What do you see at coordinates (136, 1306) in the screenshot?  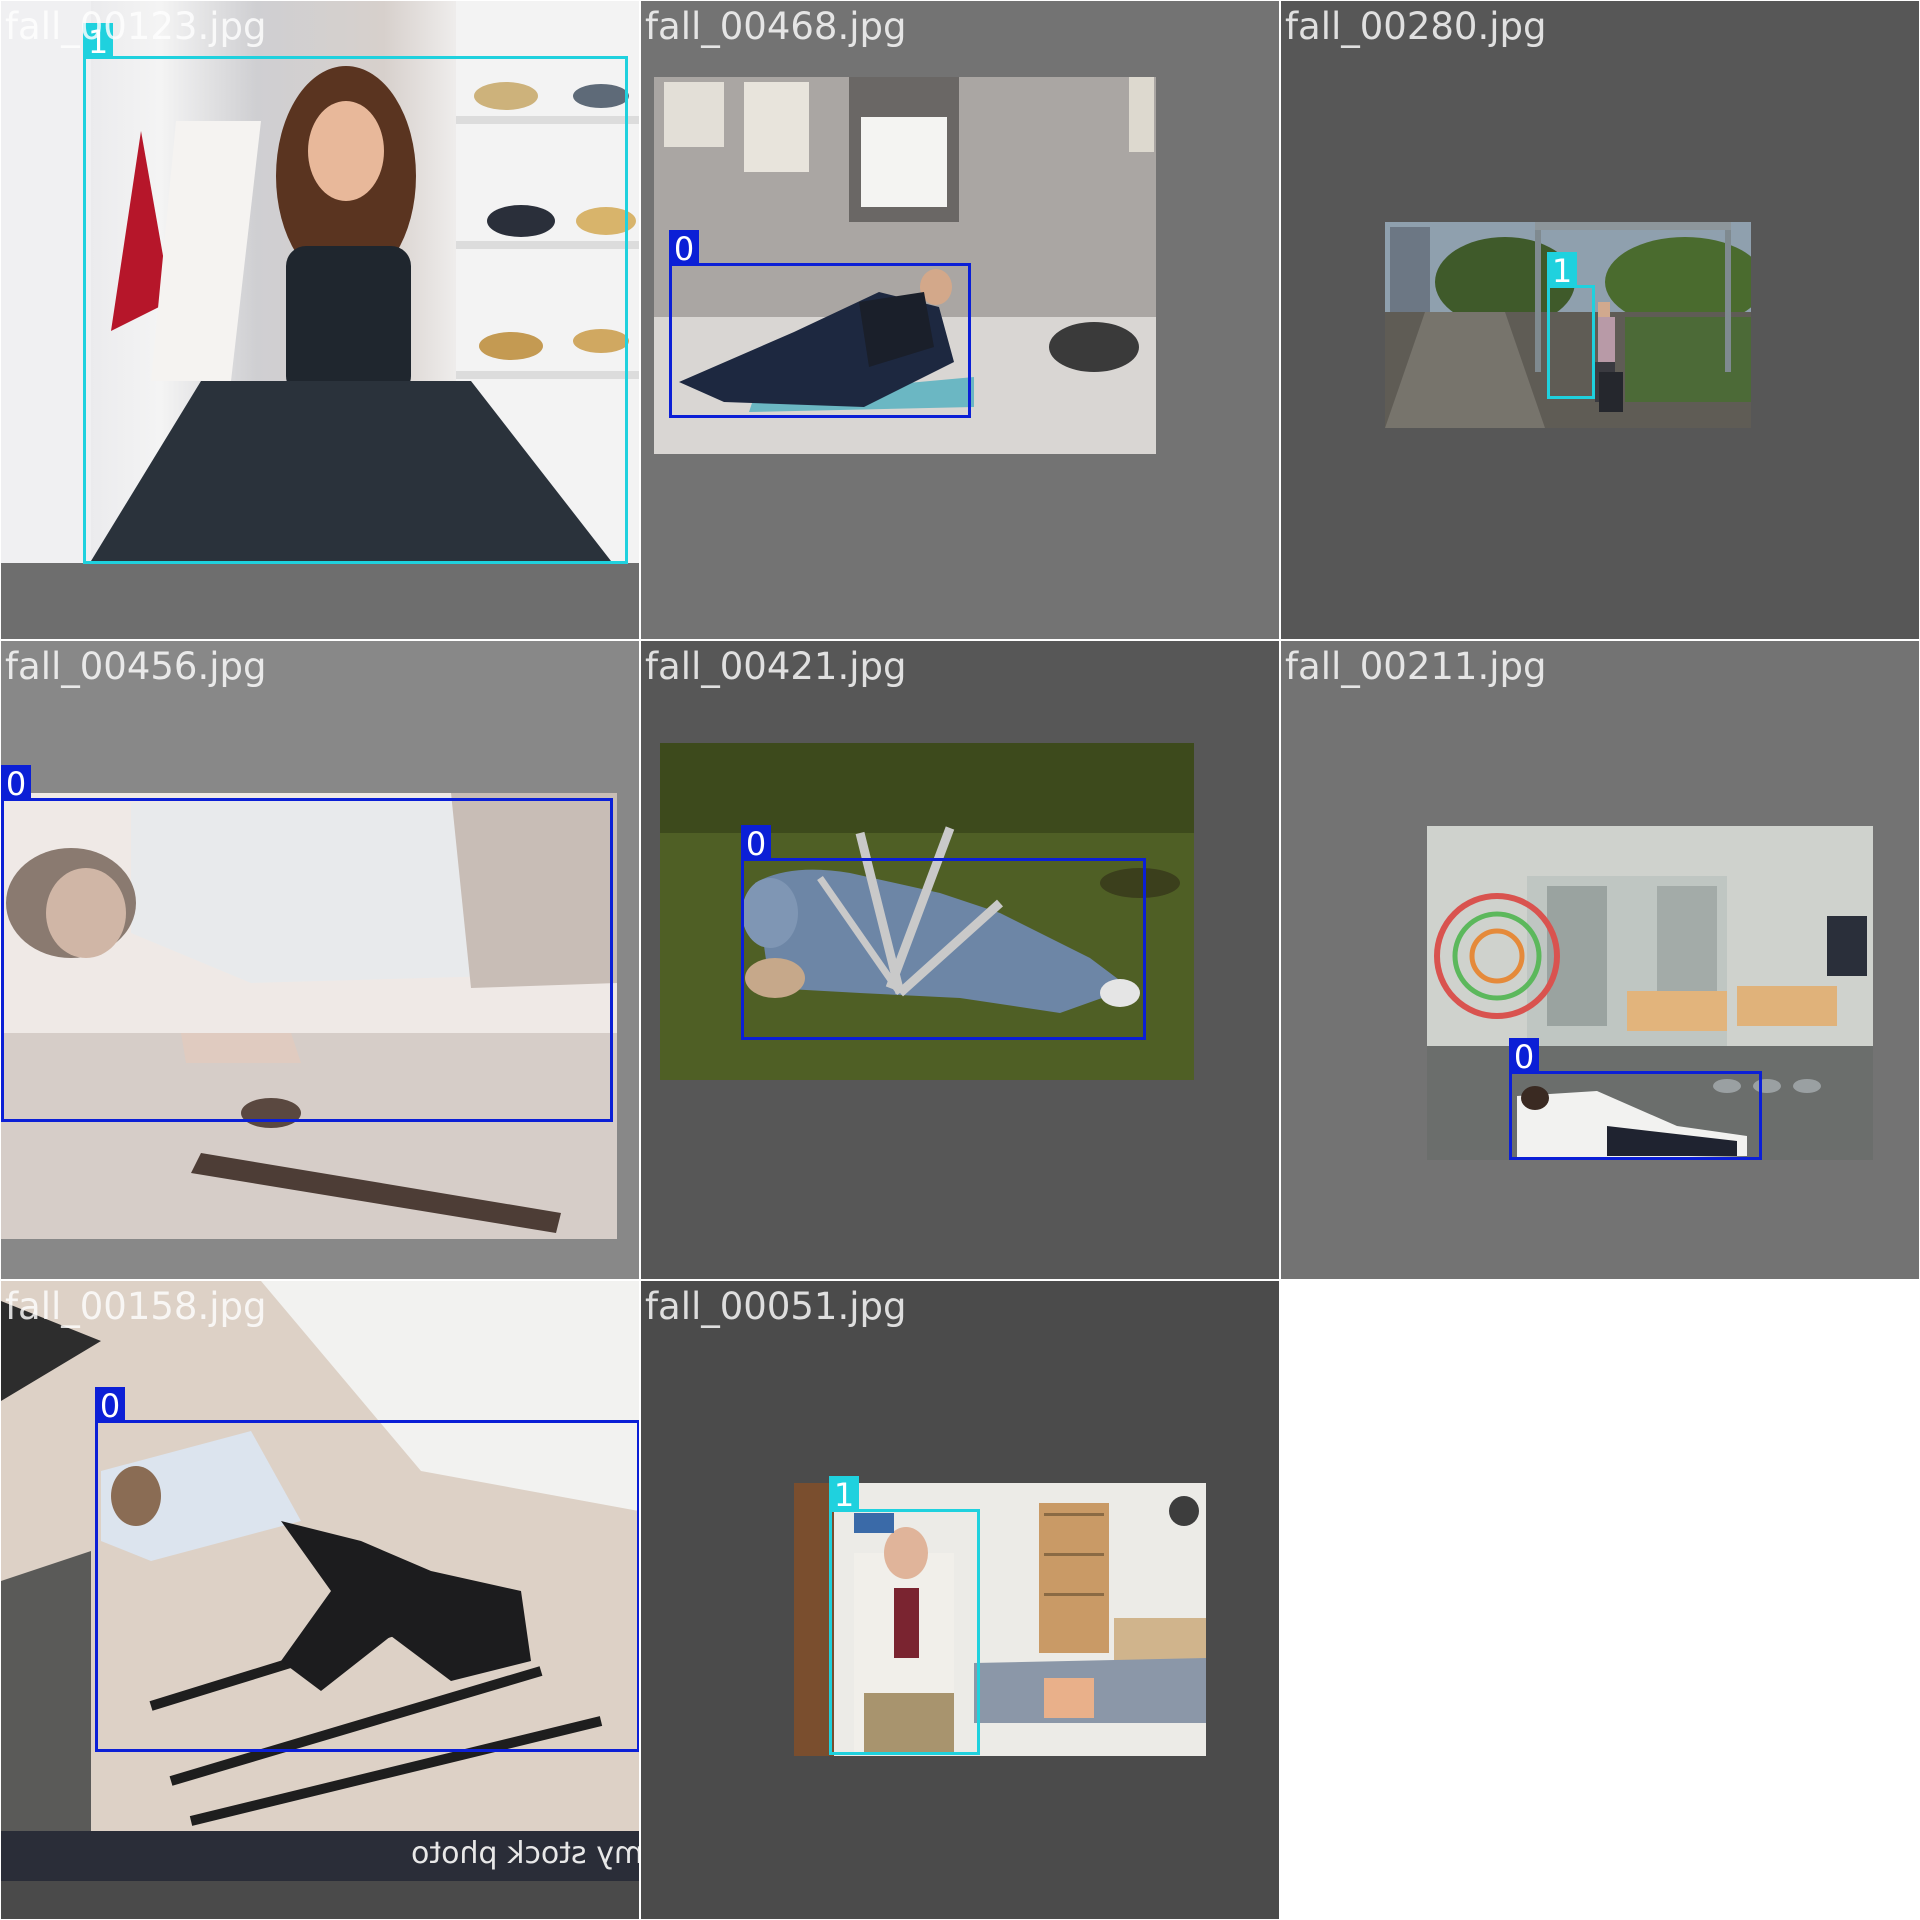 I see `image-filename: fall_00158.jpg` at bounding box center [136, 1306].